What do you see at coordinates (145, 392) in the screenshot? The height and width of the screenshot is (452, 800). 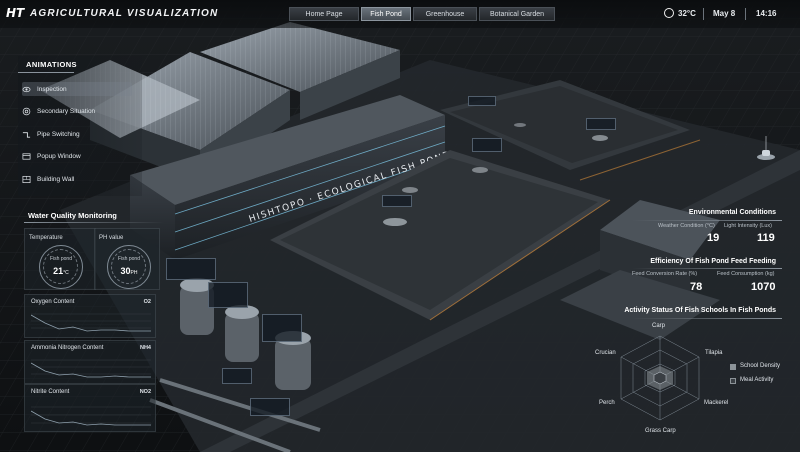 I see `nitrite-unit: NO2` at bounding box center [145, 392].